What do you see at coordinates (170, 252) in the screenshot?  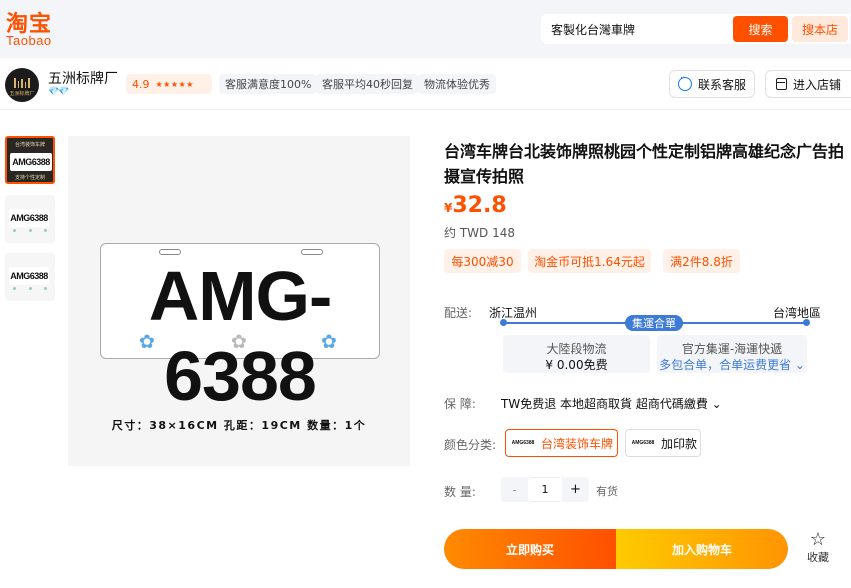 I see `plate-hole-left` at bounding box center [170, 252].